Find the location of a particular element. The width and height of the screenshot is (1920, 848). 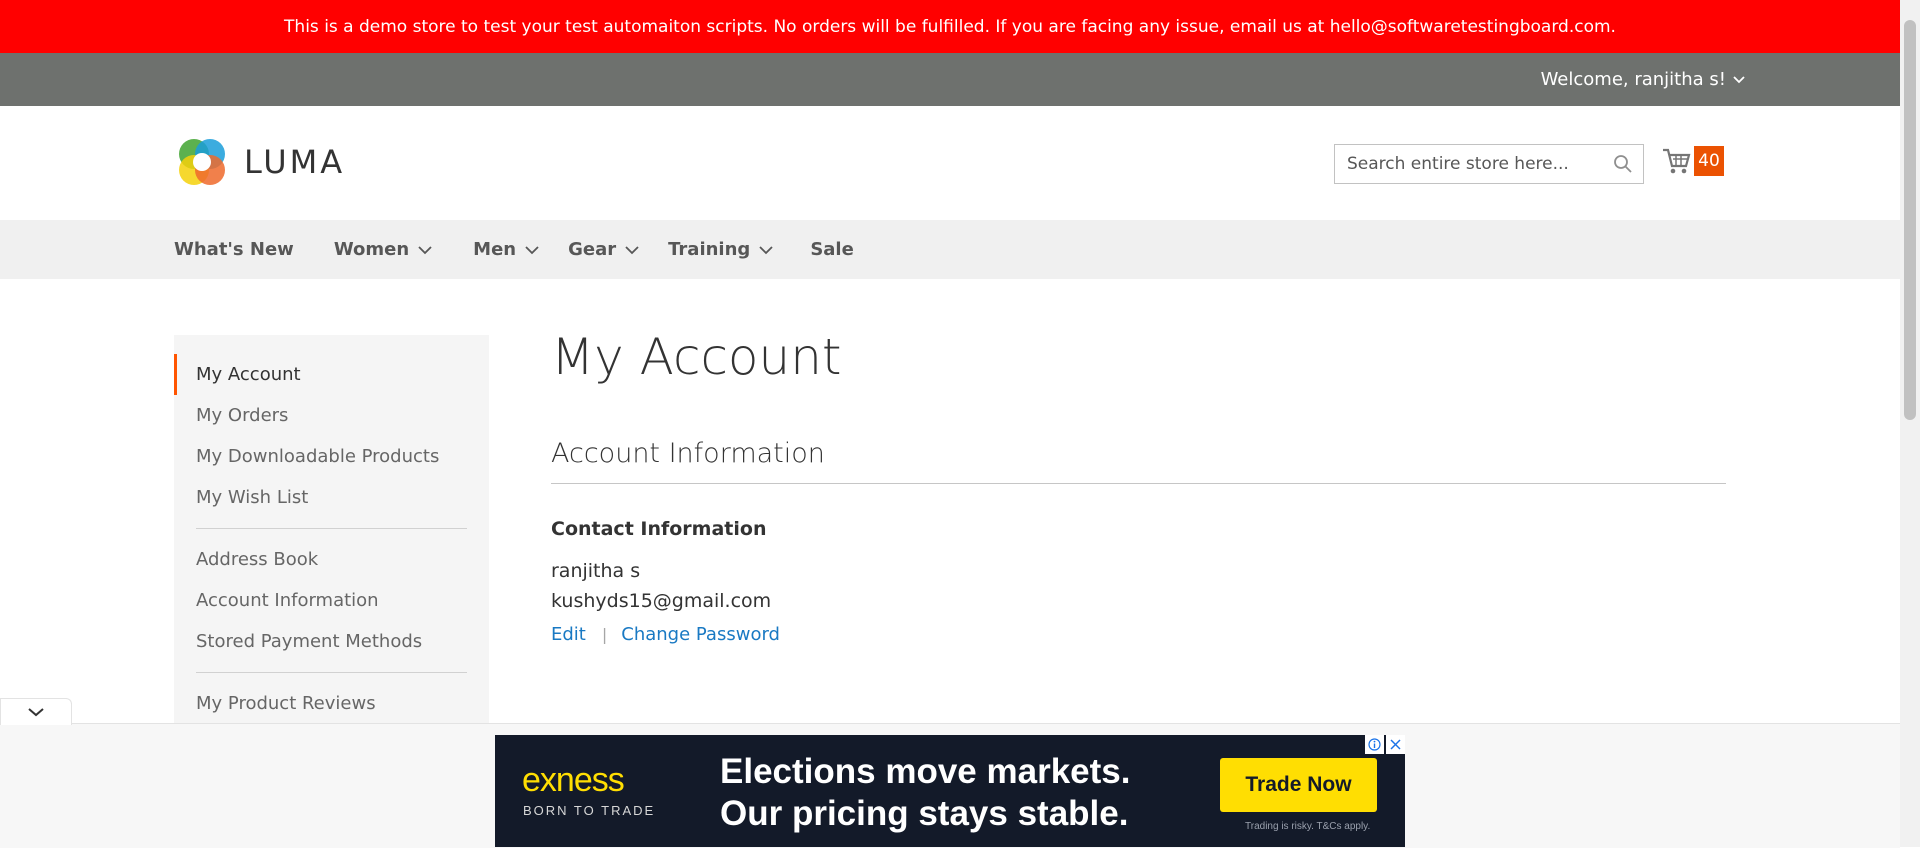

welcome-menu: Welcome, ranjitha s! is located at coordinates (1643, 79).